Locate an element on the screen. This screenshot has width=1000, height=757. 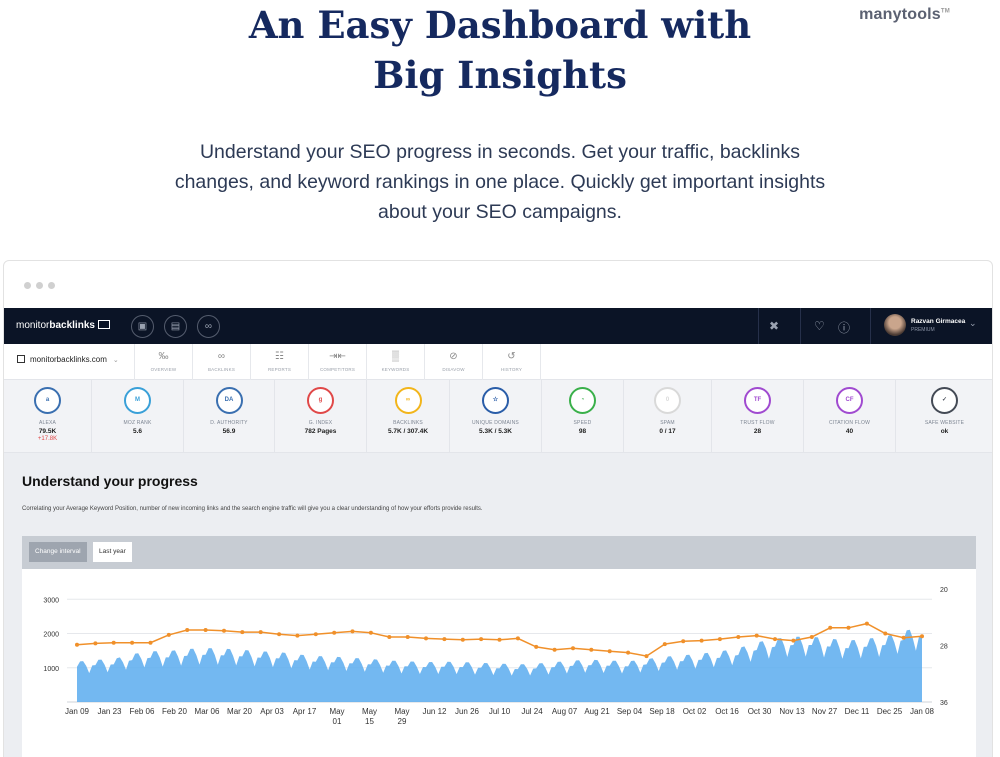
x-tick-label: Mar 06 is located at coordinates (207, 711).